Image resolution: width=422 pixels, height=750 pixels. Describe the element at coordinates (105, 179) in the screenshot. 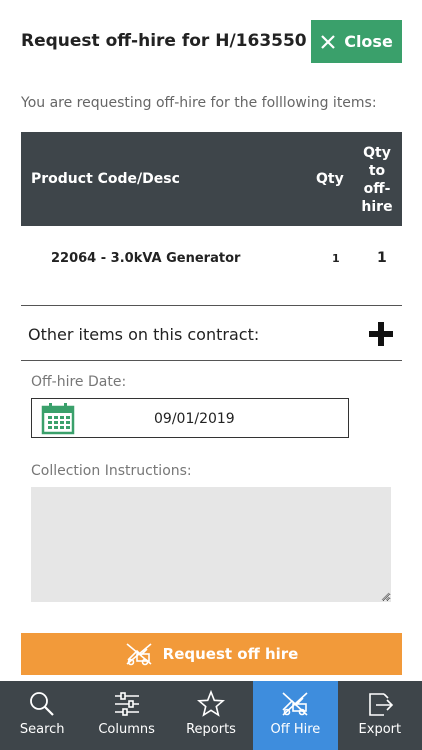

I see `column-header-desc: Product Code/Desc` at that location.